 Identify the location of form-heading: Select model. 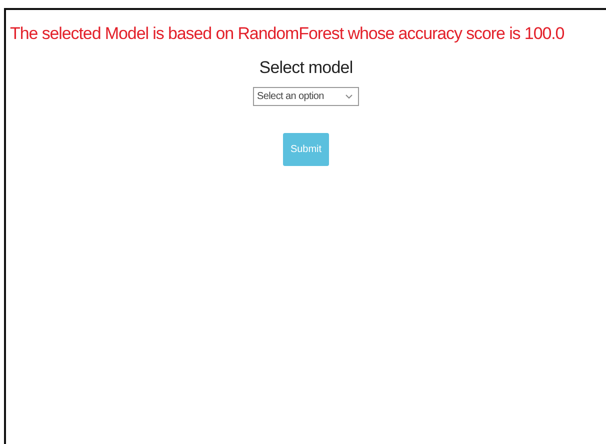
(306, 68).